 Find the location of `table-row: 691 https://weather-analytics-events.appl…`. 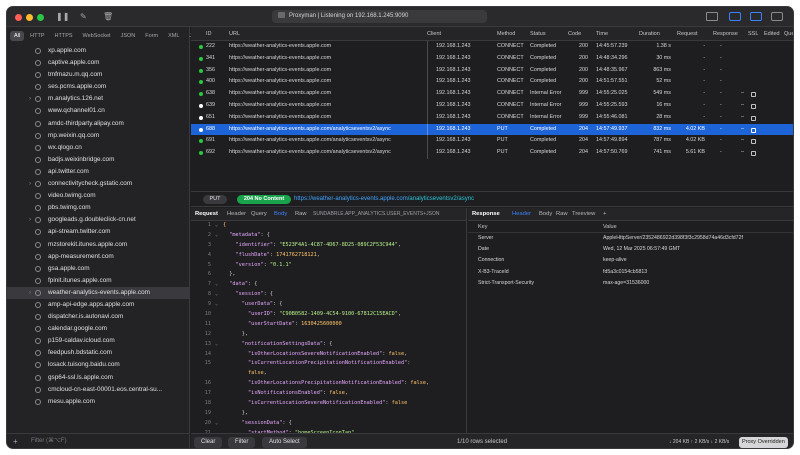

table-row: 691 https://weather-analytics-events.appl… is located at coordinates (492, 141).